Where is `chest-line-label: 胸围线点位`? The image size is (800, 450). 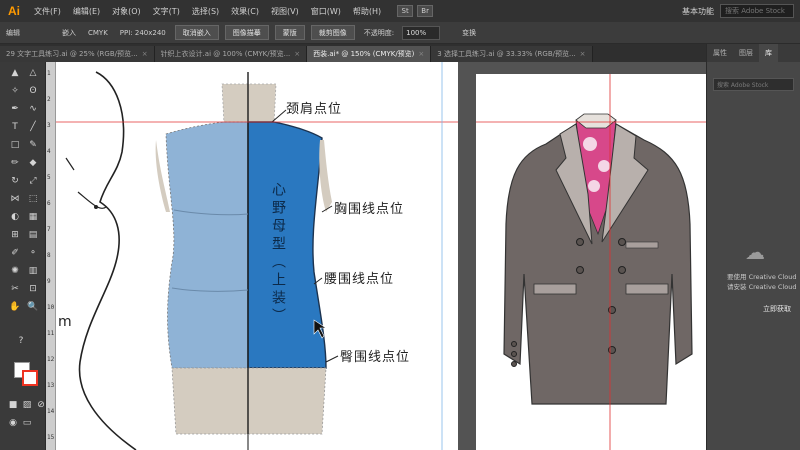 chest-line-label: 胸围线点位 is located at coordinates (369, 209).